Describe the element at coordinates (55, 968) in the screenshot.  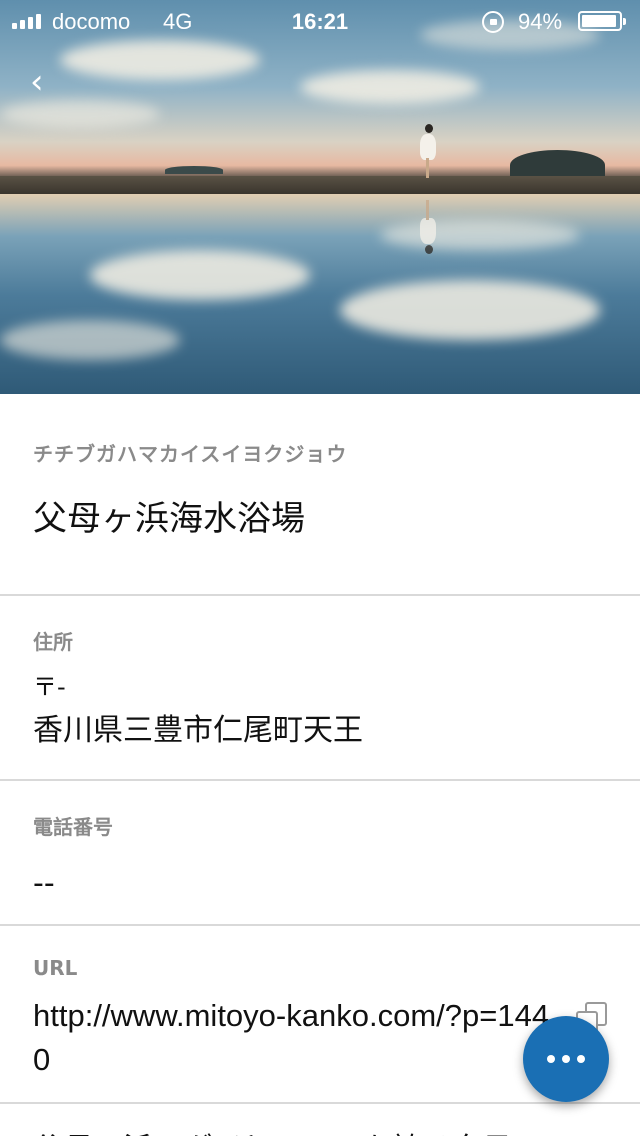
I see `url-label: URL` at that location.